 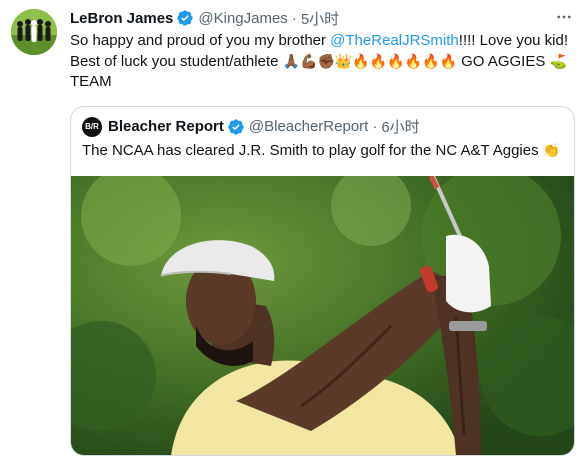 What do you see at coordinates (242, 18) in the screenshot?
I see `author-handle: @KingJames` at bounding box center [242, 18].